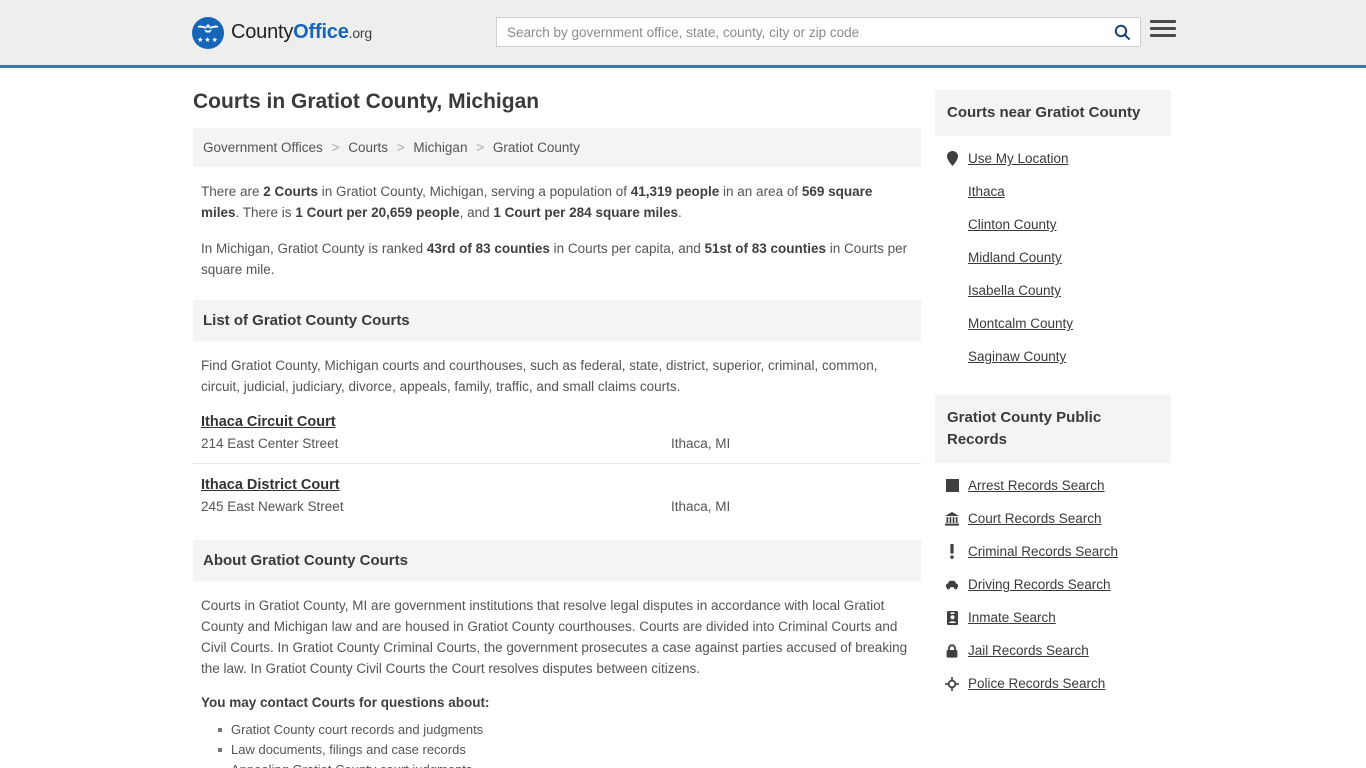  I want to click on logo-wordmark: CountyOffice.org, so click(301, 32).